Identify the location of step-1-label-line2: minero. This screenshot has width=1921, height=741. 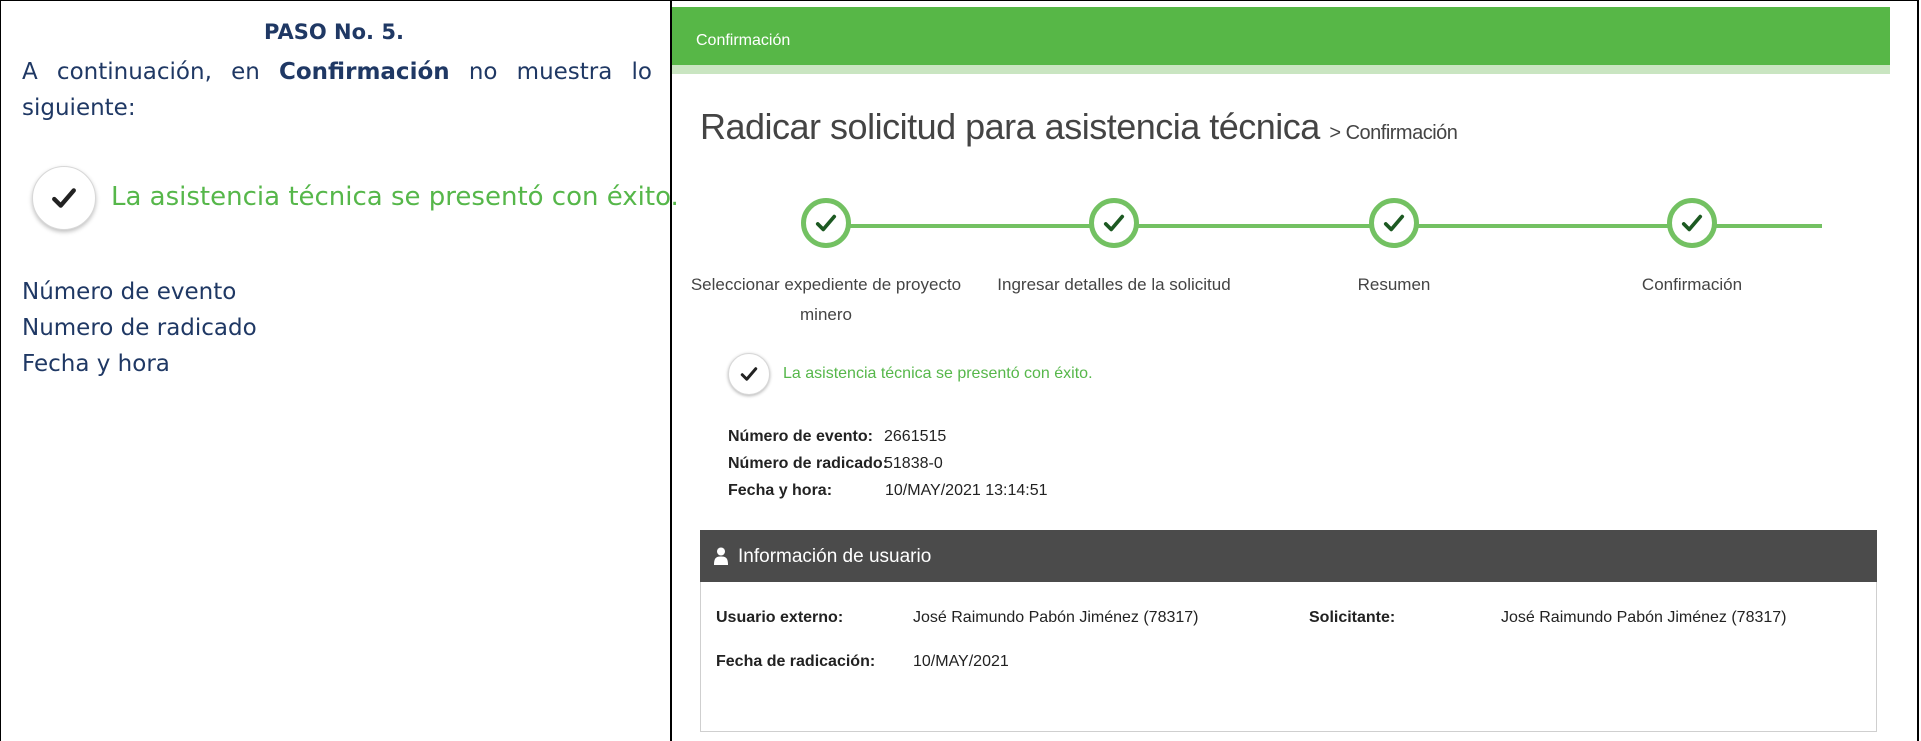
(826, 314).